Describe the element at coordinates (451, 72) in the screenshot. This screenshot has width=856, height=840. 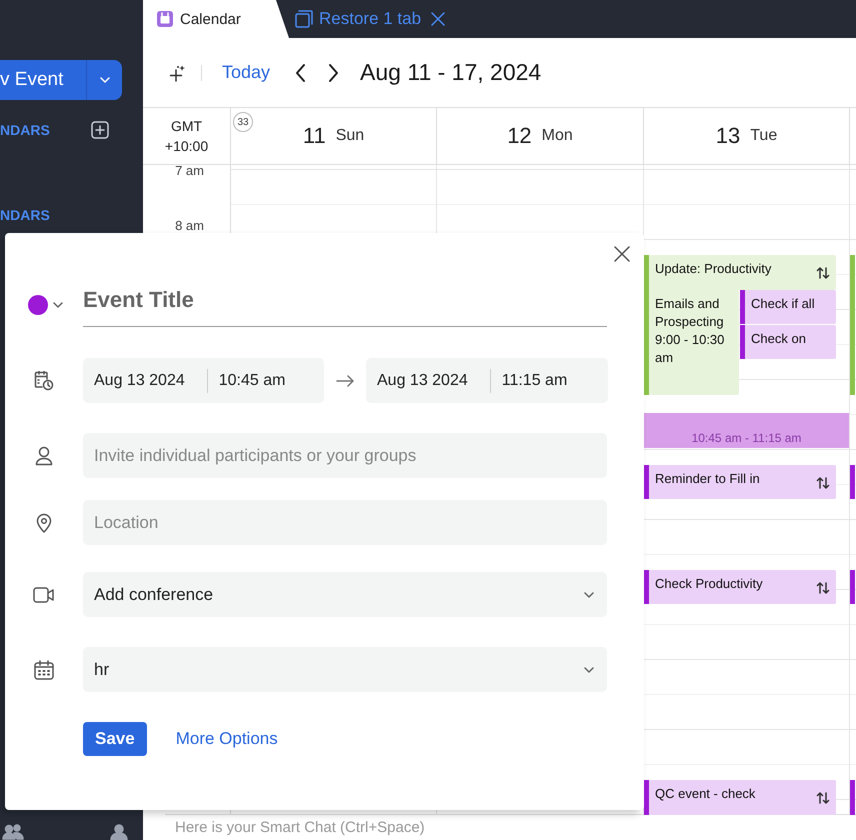
I see `date-range: Aug 11 - 17, 2024` at that location.